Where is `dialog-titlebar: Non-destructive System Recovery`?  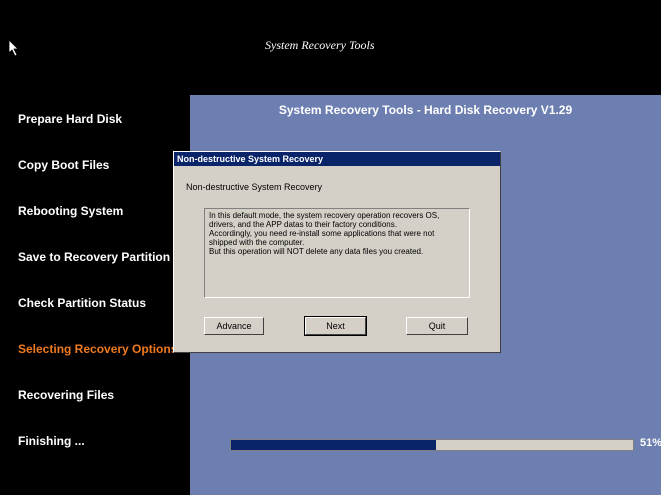 dialog-titlebar: Non-destructive System Recovery is located at coordinates (337, 159).